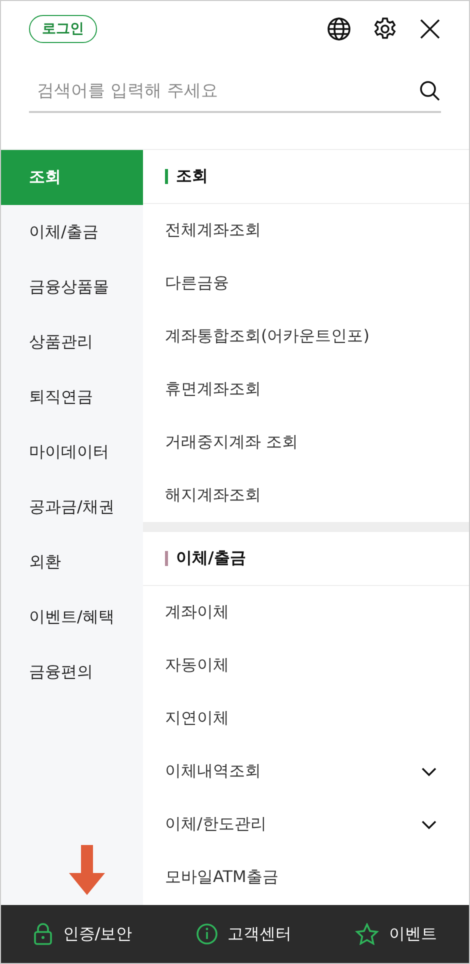  Describe the element at coordinates (72, 562) in the screenshot. I see `sidebar-item: 외환` at that location.